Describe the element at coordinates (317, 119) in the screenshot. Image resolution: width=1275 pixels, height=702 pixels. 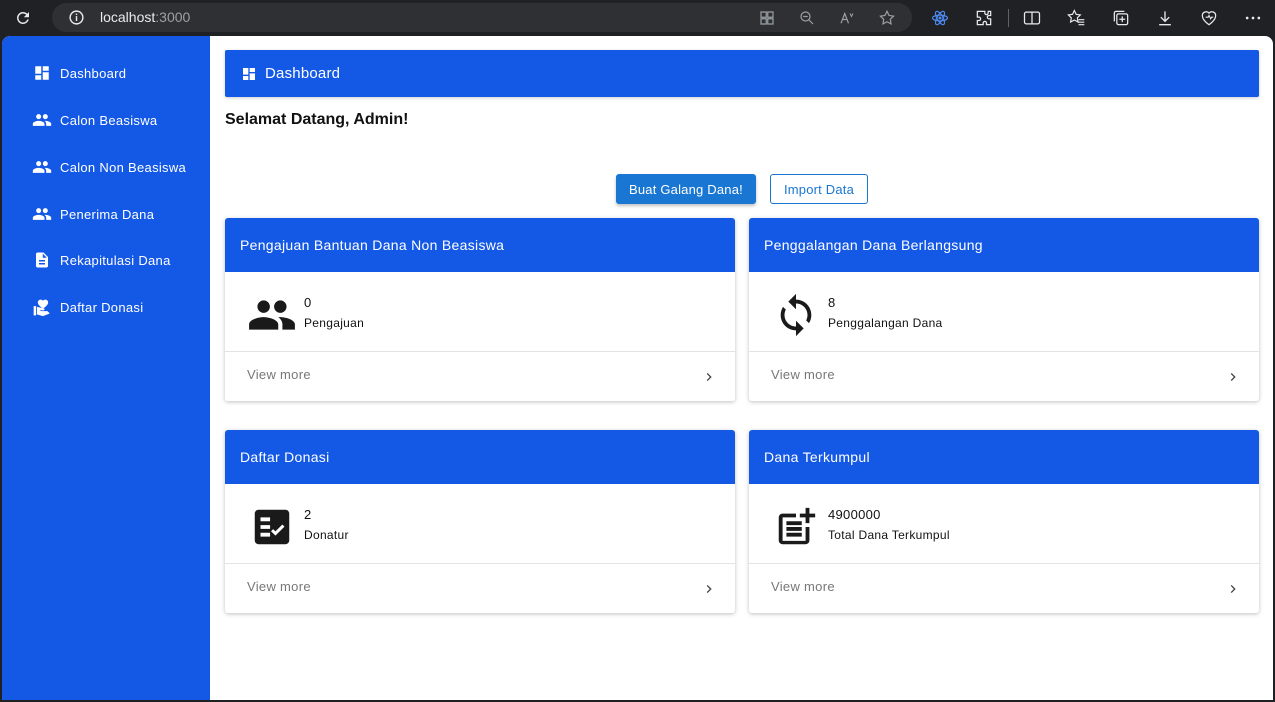
I see `welcome-text: Selamat Datang, Admin!` at that location.